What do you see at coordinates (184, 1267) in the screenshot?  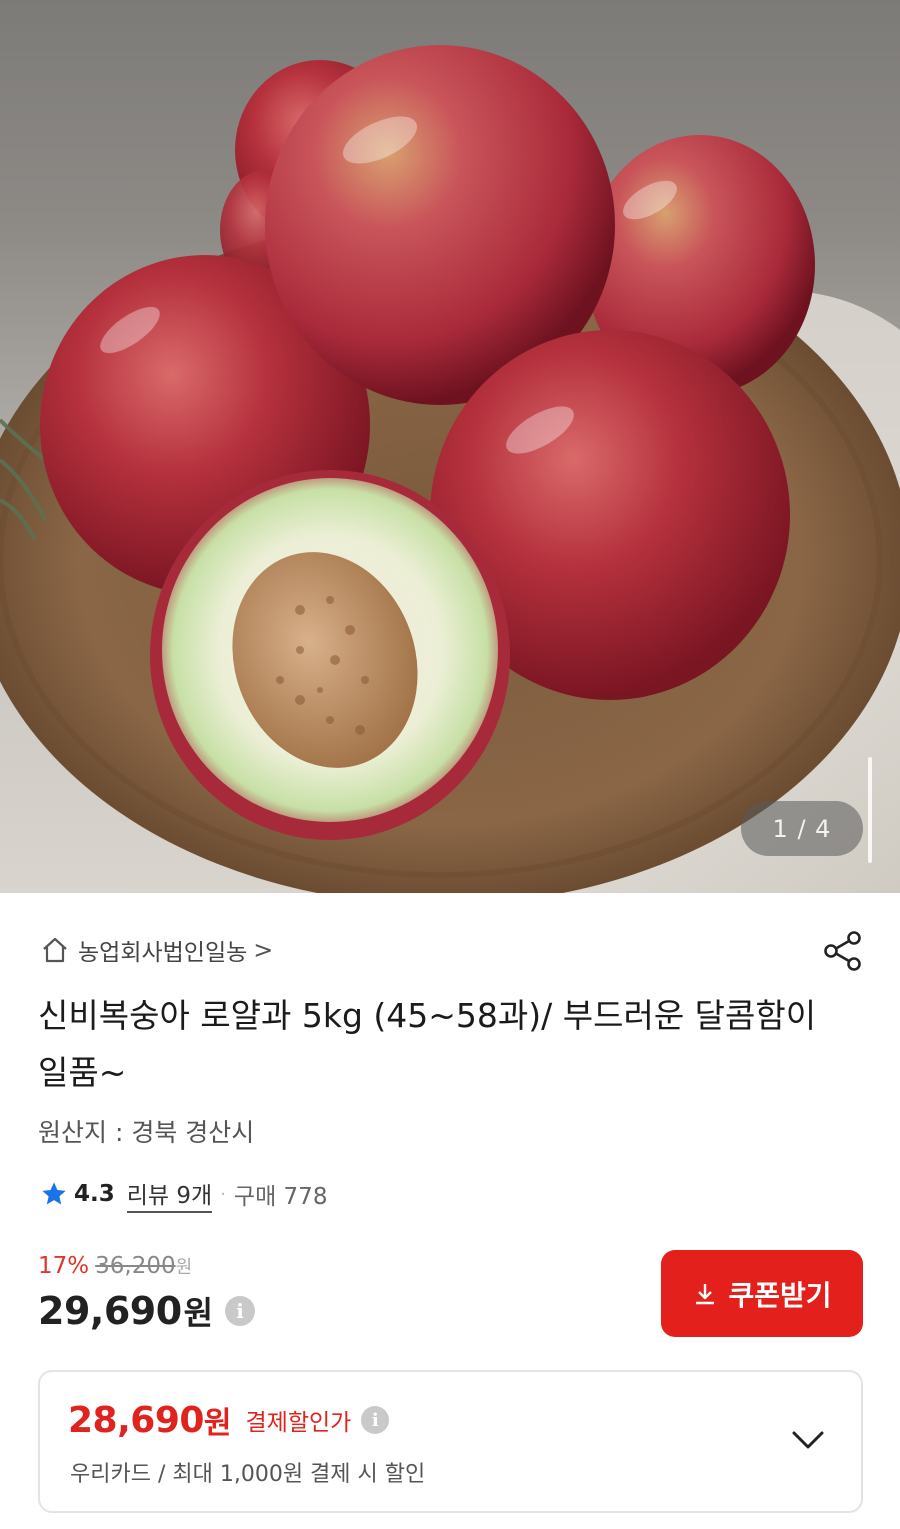 I see `original-price-unit: 원` at bounding box center [184, 1267].